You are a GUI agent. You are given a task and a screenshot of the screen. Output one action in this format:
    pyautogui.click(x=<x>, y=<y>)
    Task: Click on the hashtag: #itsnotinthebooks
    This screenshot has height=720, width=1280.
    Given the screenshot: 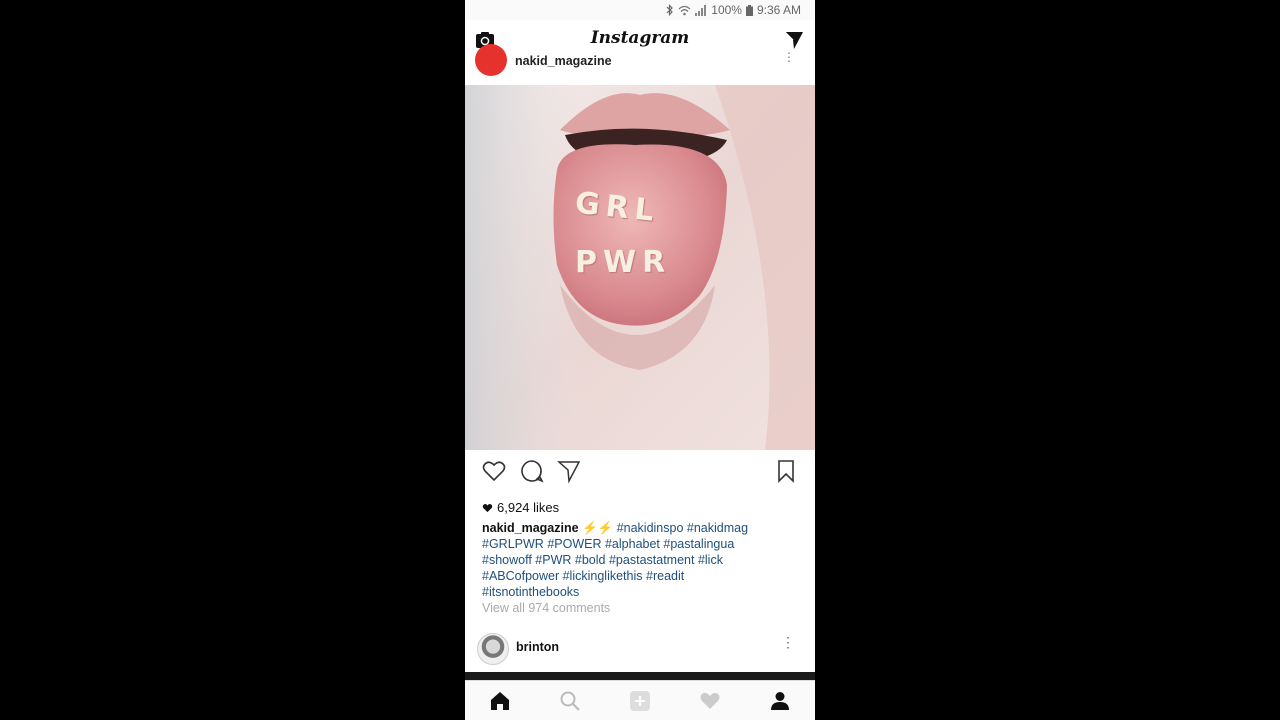 What is the action you would take?
    pyautogui.click(x=530, y=592)
    